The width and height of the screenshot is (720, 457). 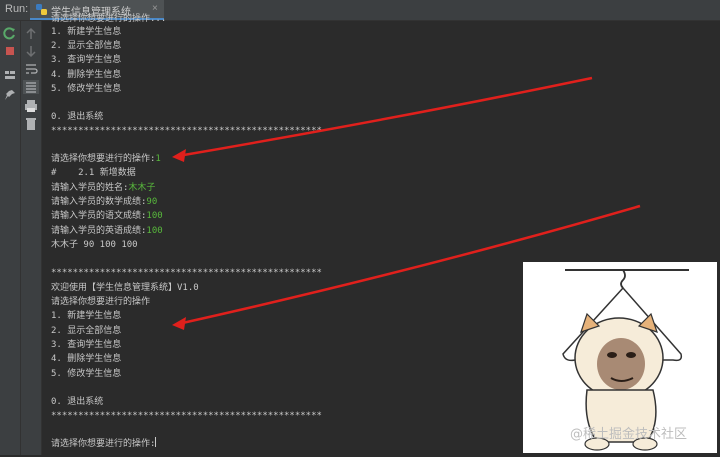 What do you see at coordinates (629, 434) in the screenshot?
I see `watermark: @稀土掘金技术社区` at bounding box center [629, 434].